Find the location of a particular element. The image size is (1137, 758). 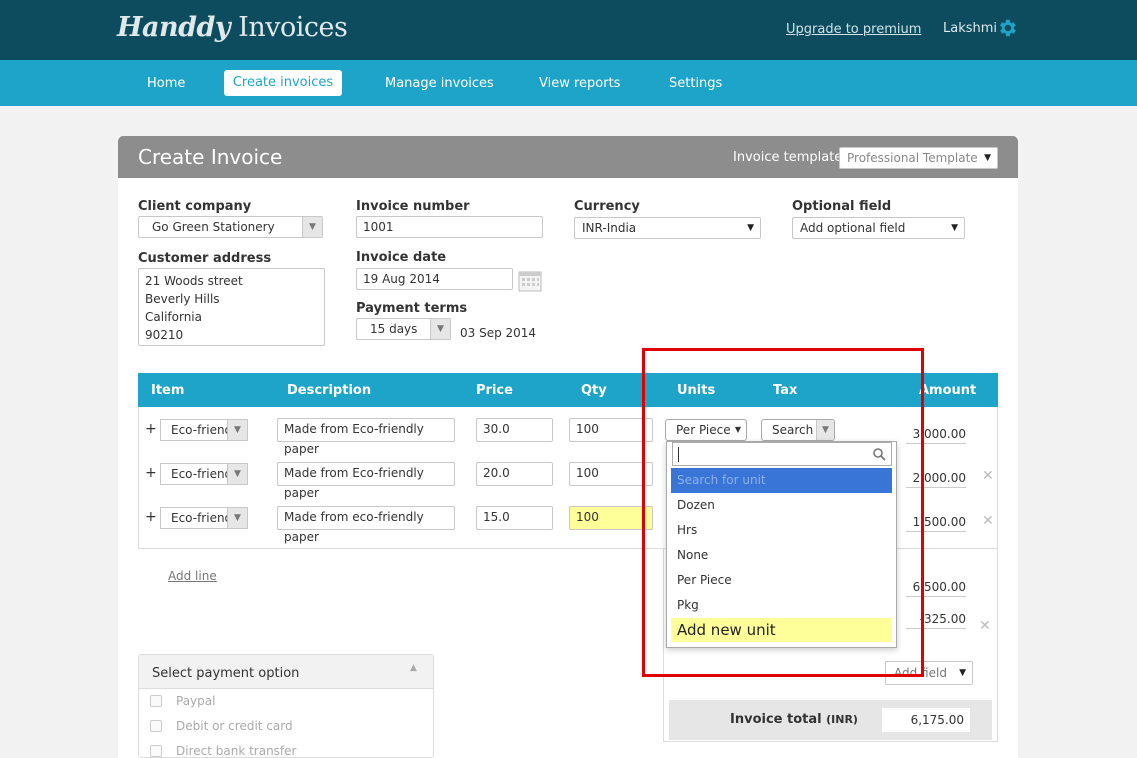

total-label-text: Invoice total is located at coordinates (776, 719).